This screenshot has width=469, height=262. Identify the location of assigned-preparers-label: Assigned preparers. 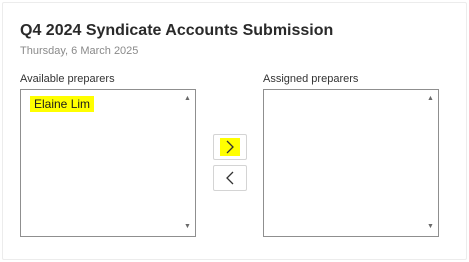
(311, 79).